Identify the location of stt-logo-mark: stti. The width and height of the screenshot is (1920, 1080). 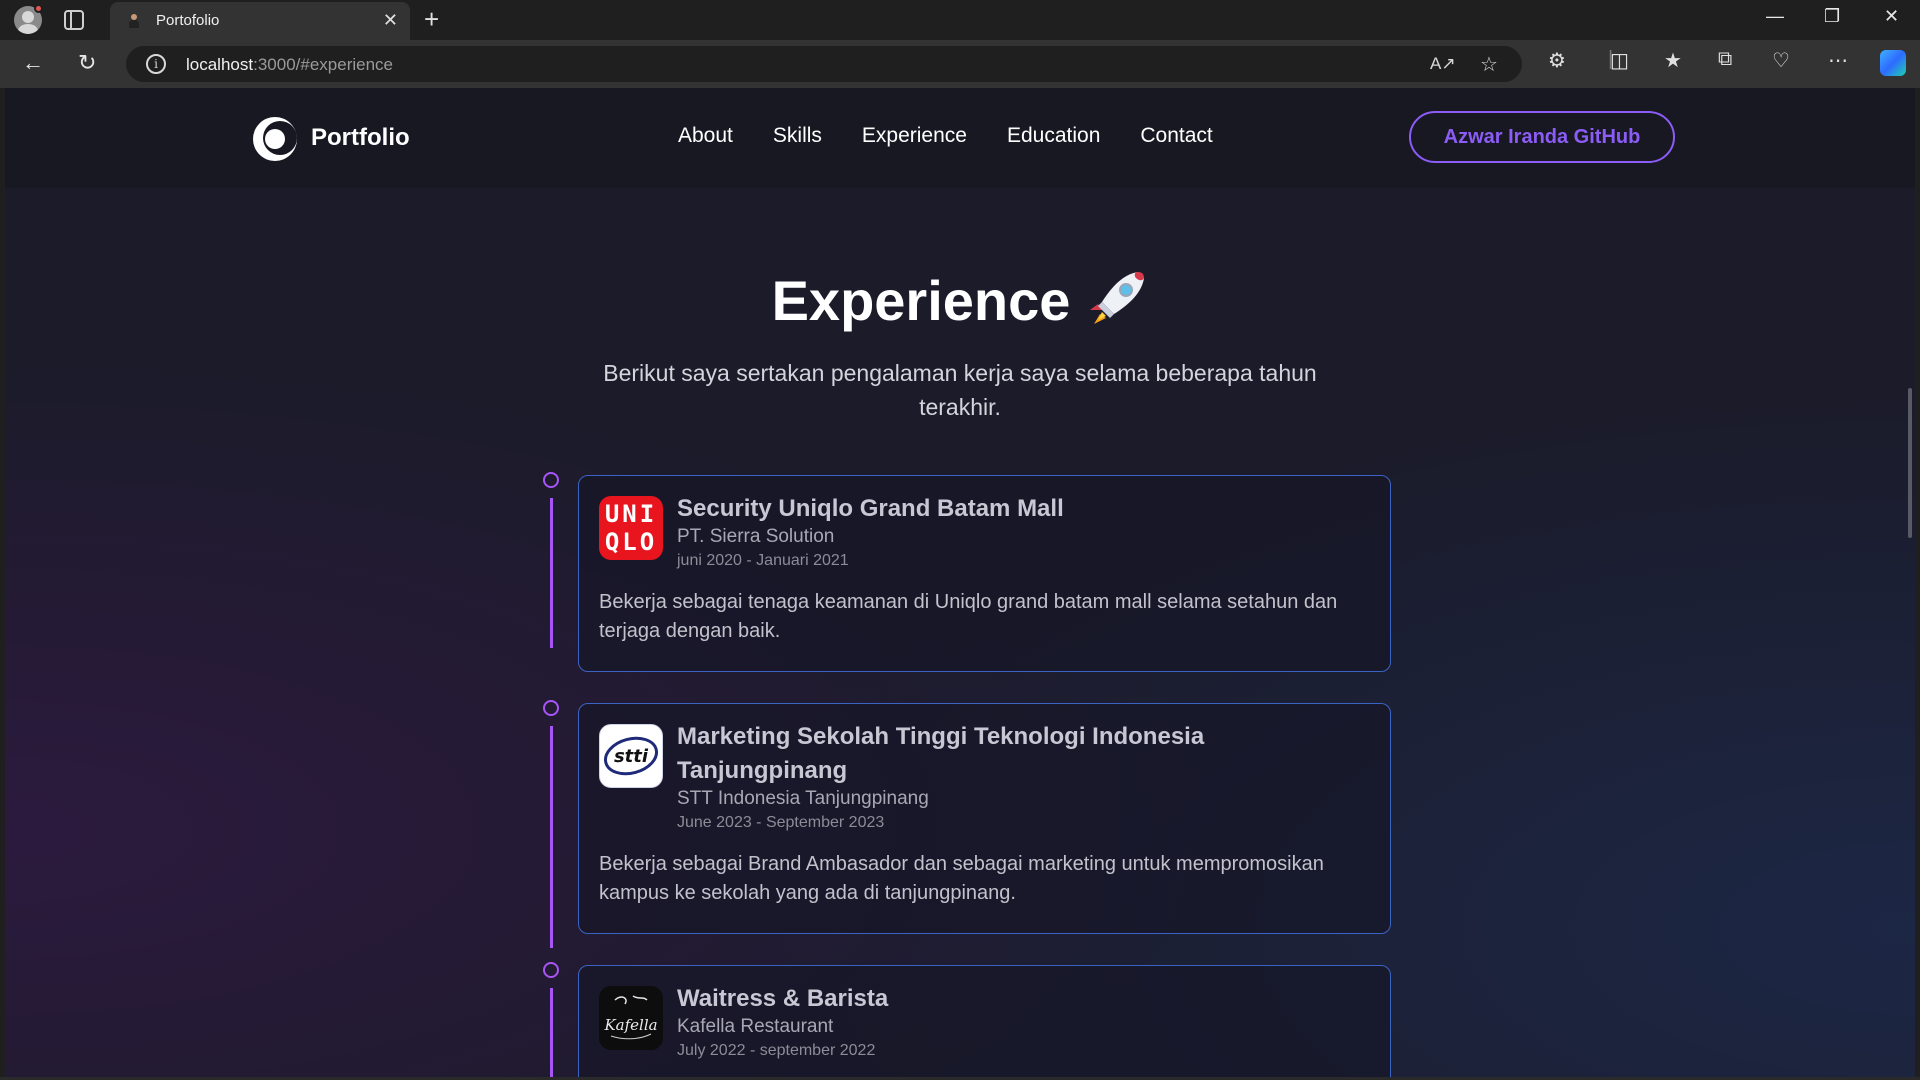
(631, 756).